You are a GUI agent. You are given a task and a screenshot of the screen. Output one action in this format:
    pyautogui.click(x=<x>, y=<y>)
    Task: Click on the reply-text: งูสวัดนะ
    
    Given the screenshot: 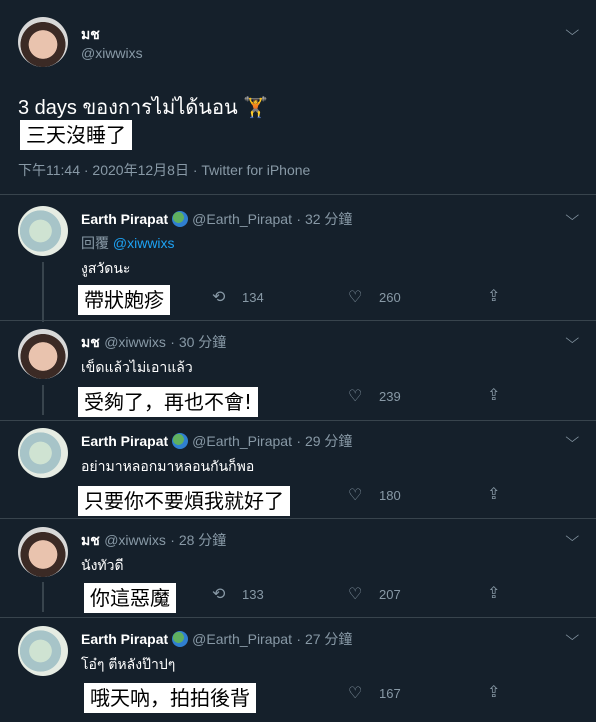 What is the action you would take?
    pyautogui.click(x=106, y=268)
    